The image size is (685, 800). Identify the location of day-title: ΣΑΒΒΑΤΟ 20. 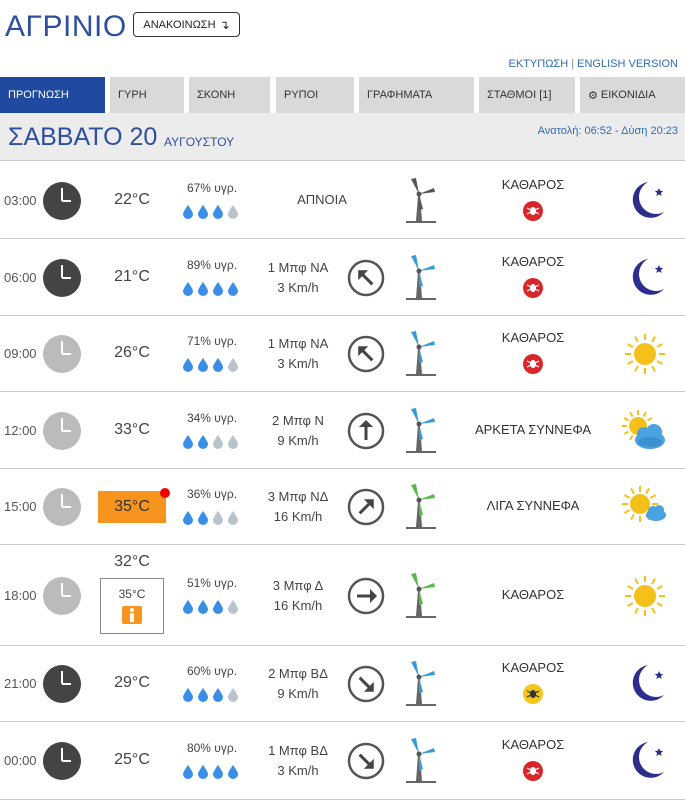
(83, 137).